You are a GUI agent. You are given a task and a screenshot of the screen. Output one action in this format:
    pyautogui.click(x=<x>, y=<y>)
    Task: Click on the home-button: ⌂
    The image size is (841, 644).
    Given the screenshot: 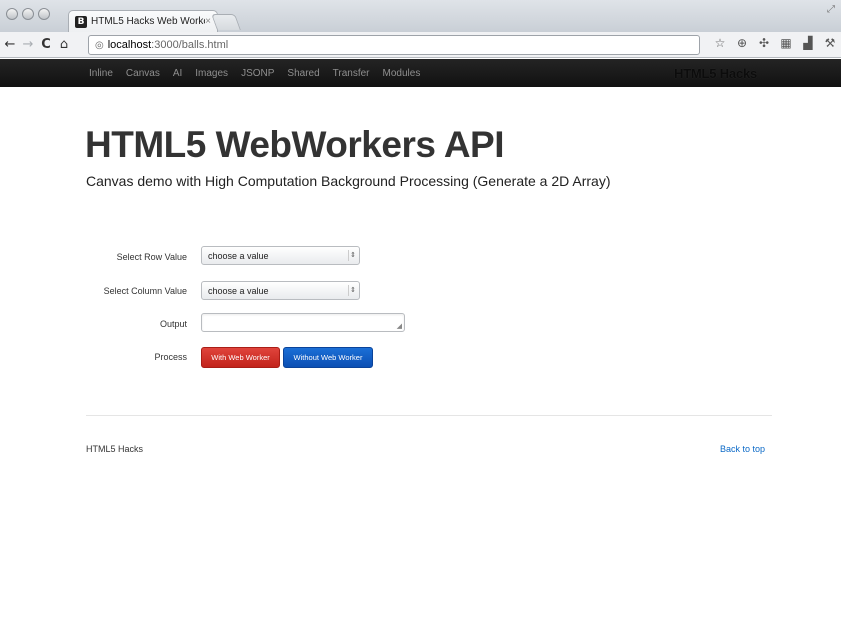 What is the action you would take?
    pyautogui.click(x=64, y=45)
    